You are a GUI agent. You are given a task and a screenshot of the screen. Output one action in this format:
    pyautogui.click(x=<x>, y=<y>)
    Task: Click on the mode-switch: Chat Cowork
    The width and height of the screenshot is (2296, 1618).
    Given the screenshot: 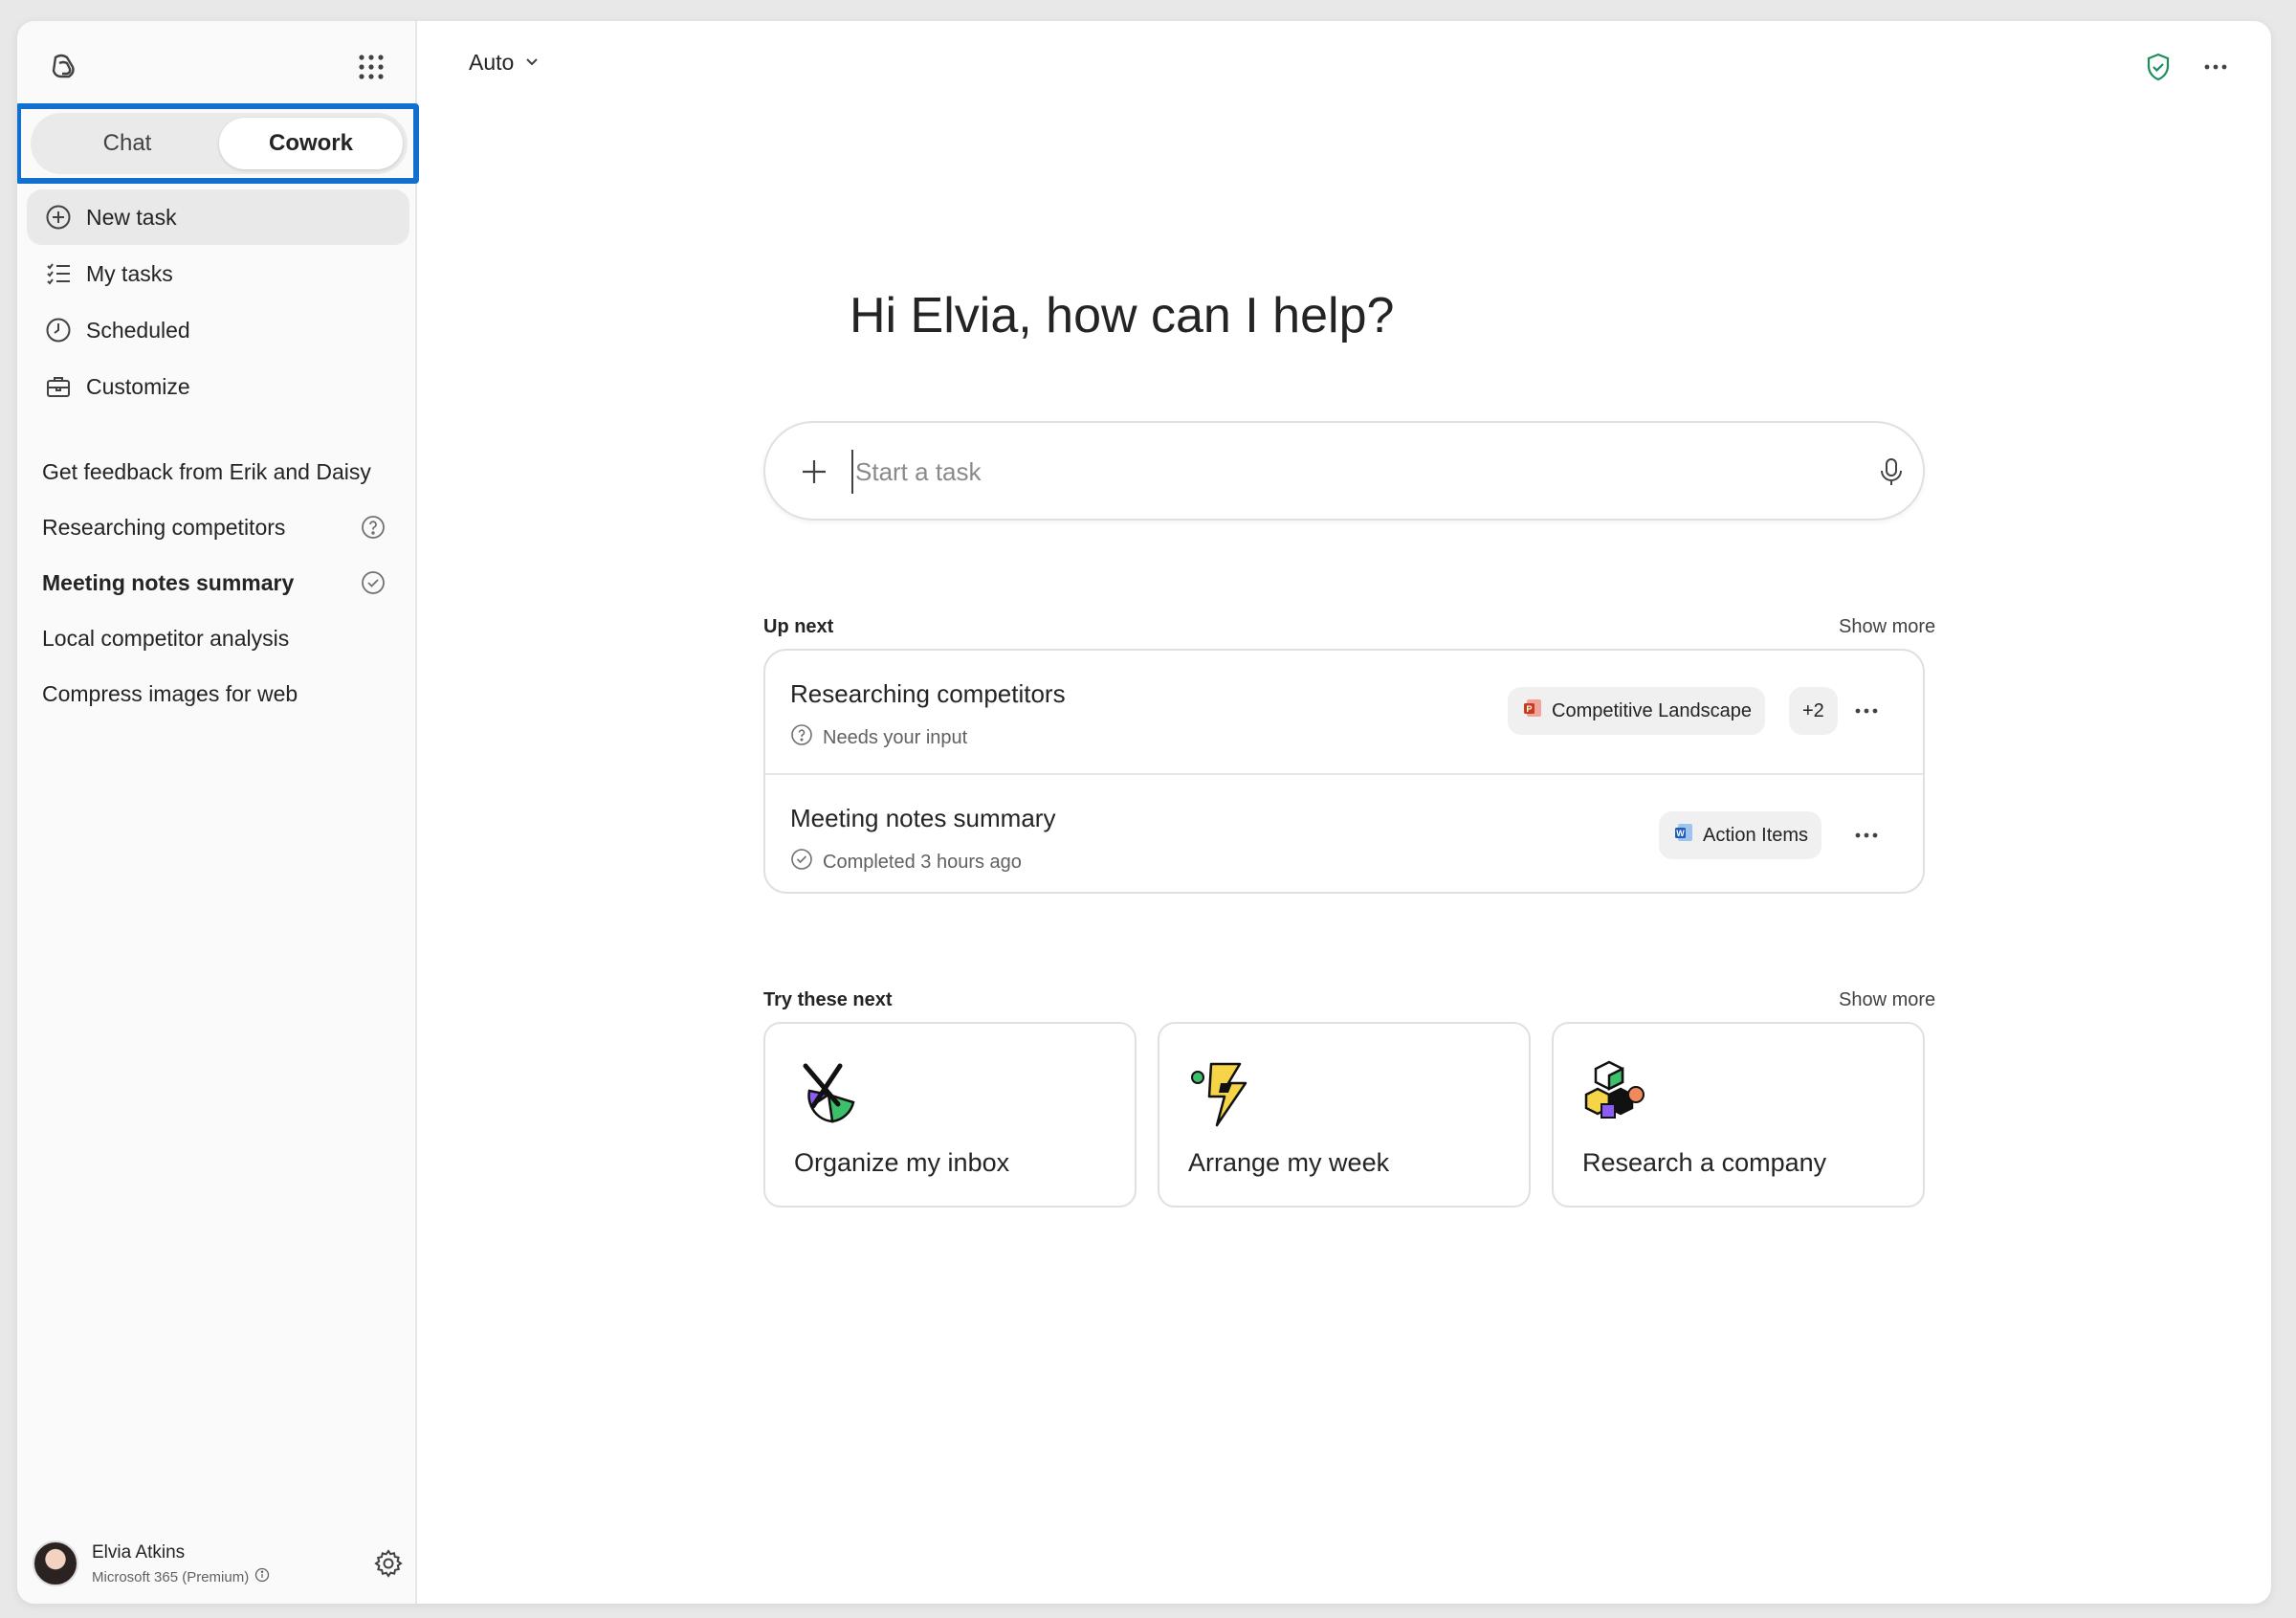 What is the action you would take?
    pyautogui.click(x=219, y=144)
    